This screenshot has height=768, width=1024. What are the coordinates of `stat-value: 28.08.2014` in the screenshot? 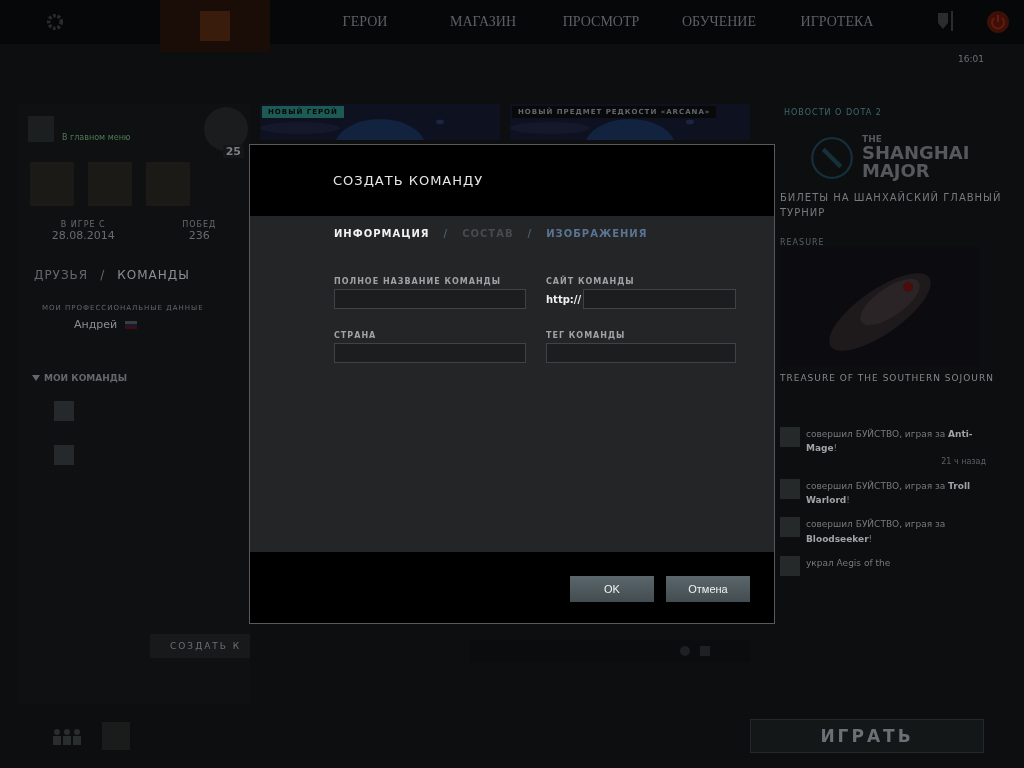 It's located at (83, 235).